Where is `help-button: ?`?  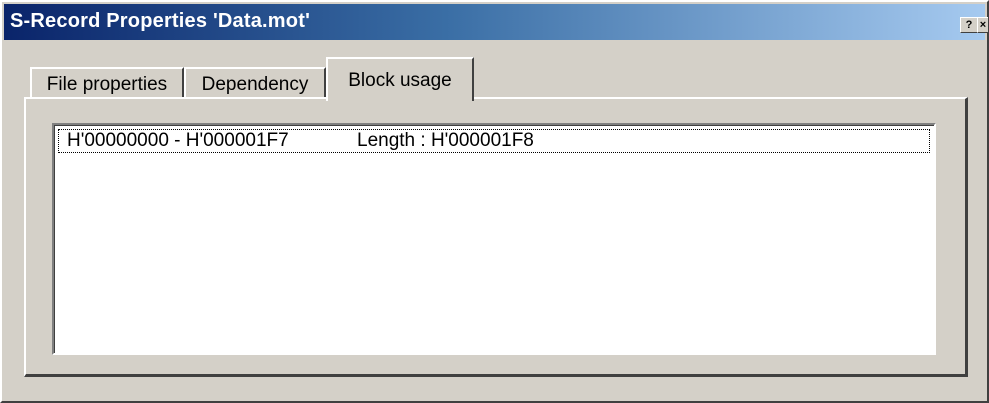 help-button: ? is located at coordinates (969, 25).